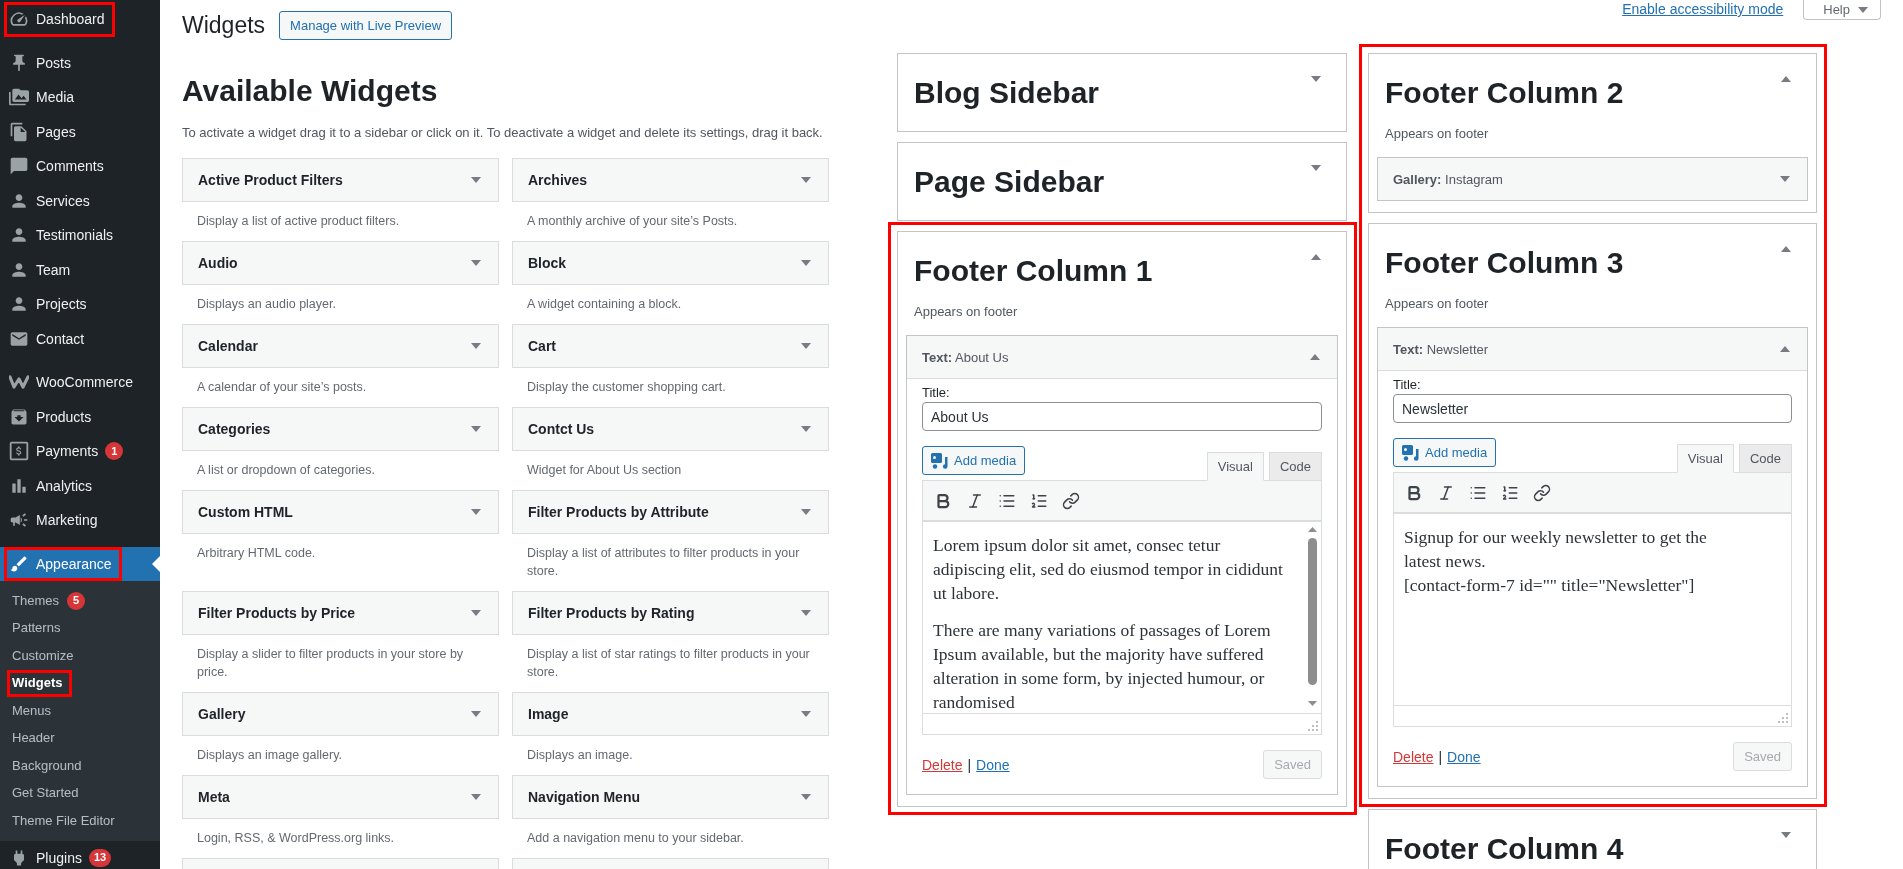 Image resolution: width=1903 pixels, height=869 pixels. What do you see at coordinates (670, 263) in the screenshot?
I see `widget-header: Block` at bounding box center [670, 263].